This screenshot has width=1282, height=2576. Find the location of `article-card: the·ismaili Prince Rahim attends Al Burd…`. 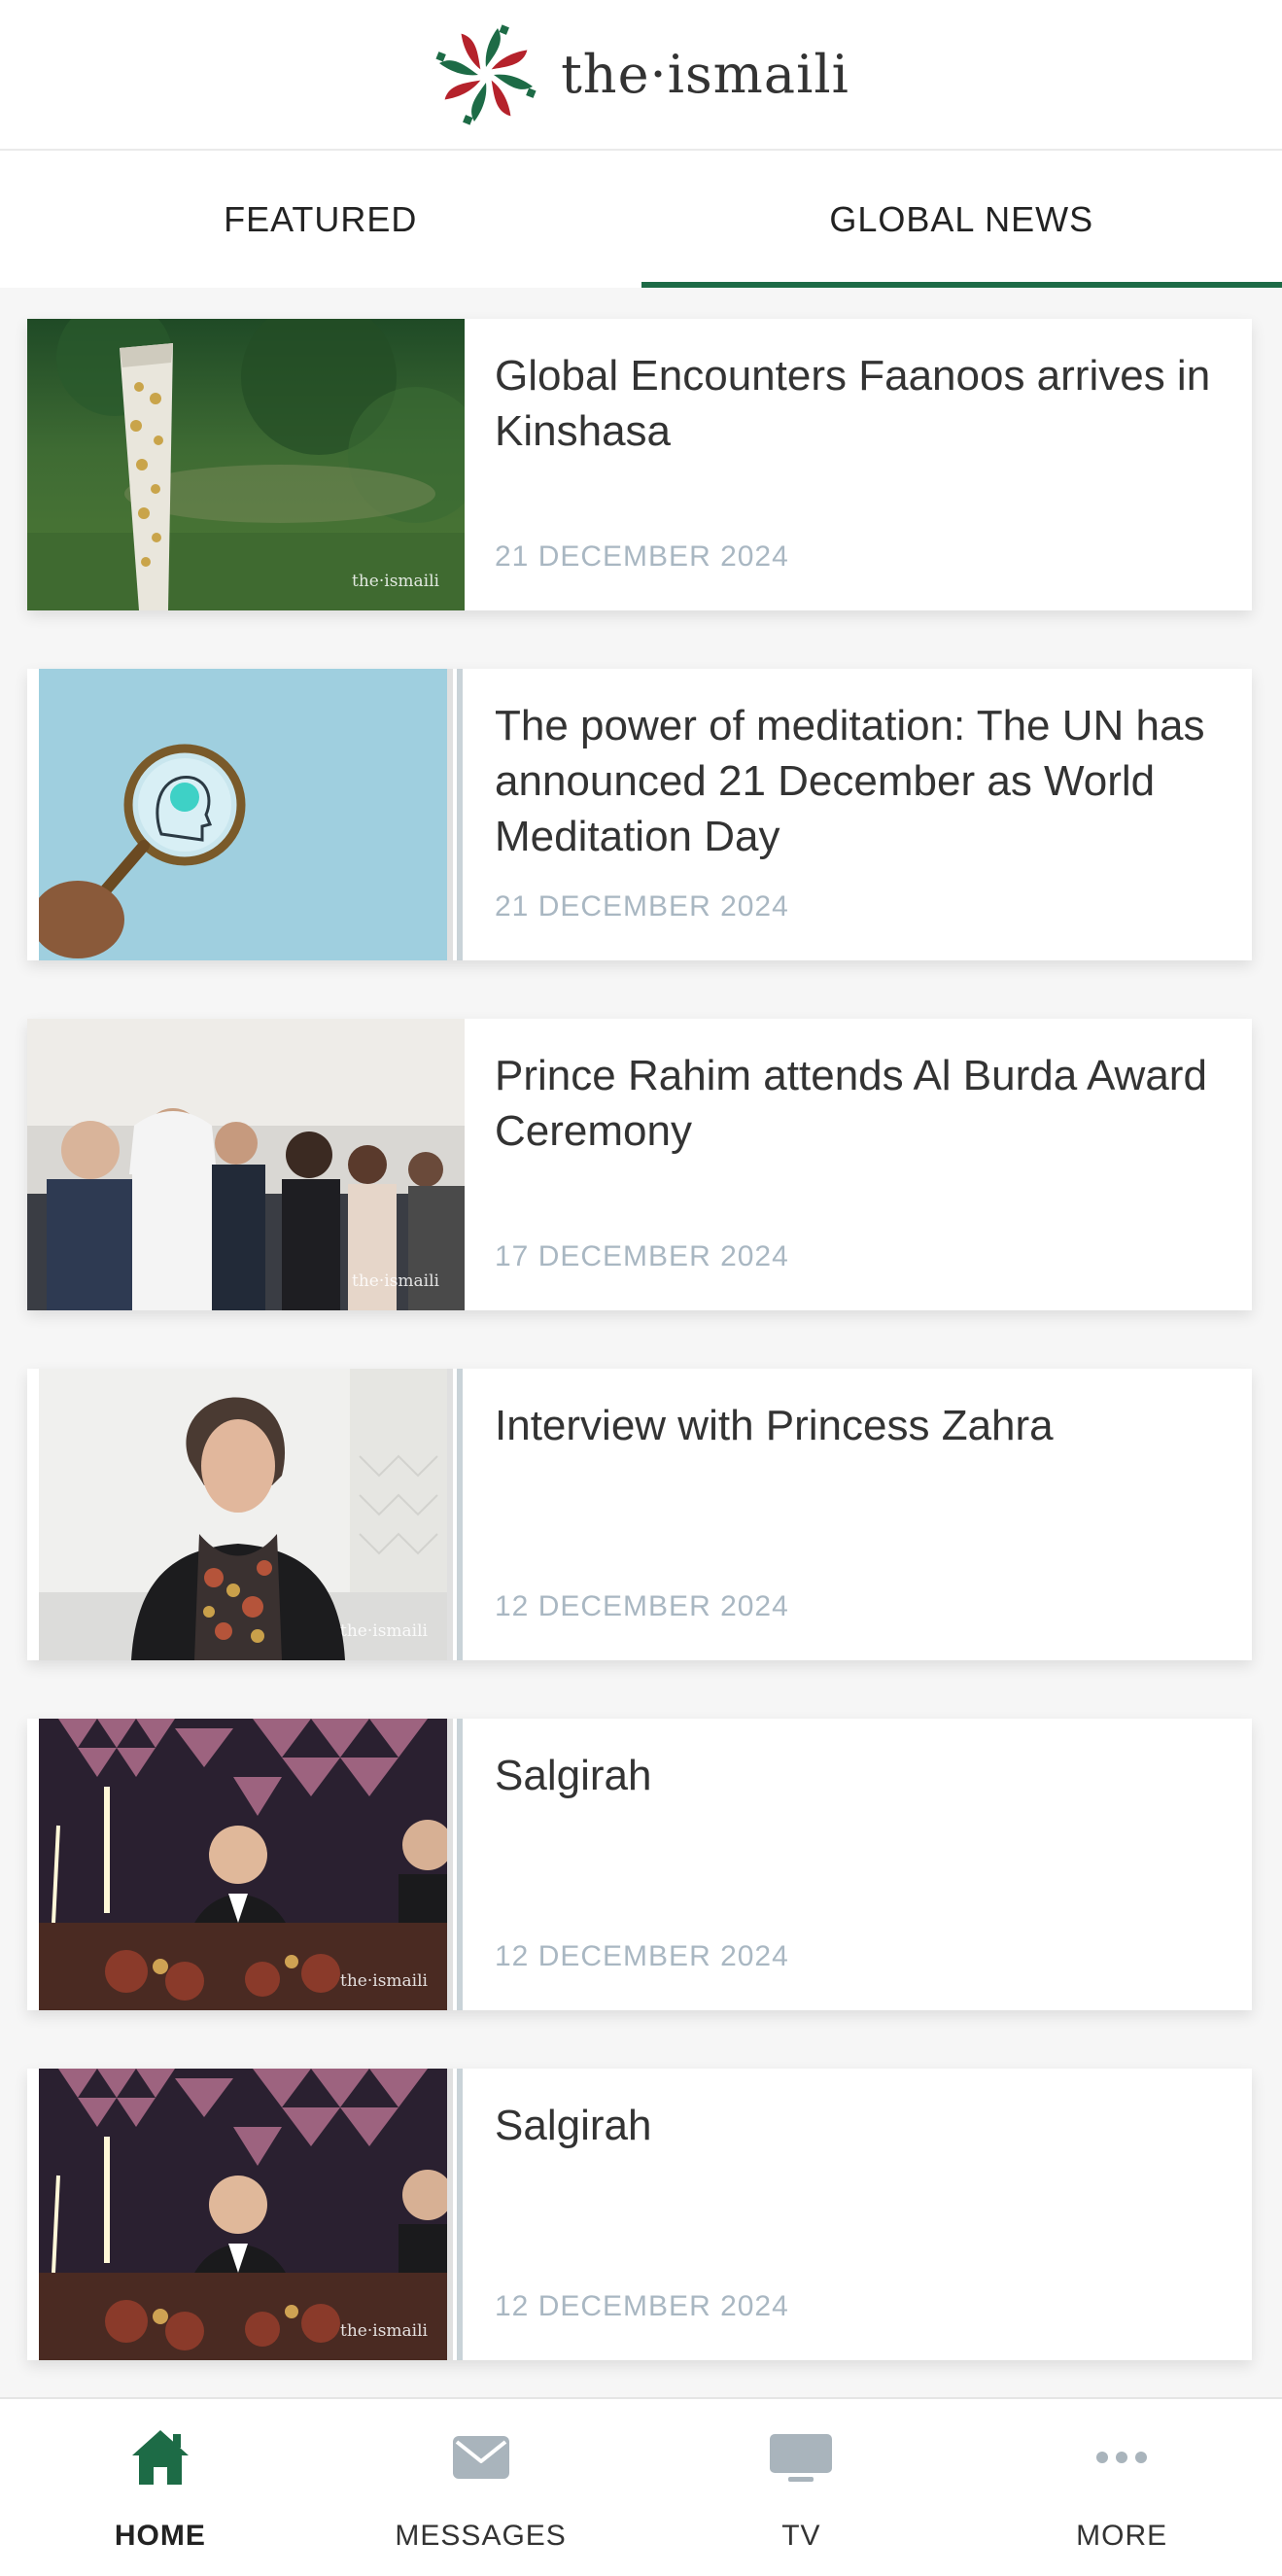

article-card: the·ismaili Prince Rahim attends Al Burd… is located at coordinates (640, 1164).